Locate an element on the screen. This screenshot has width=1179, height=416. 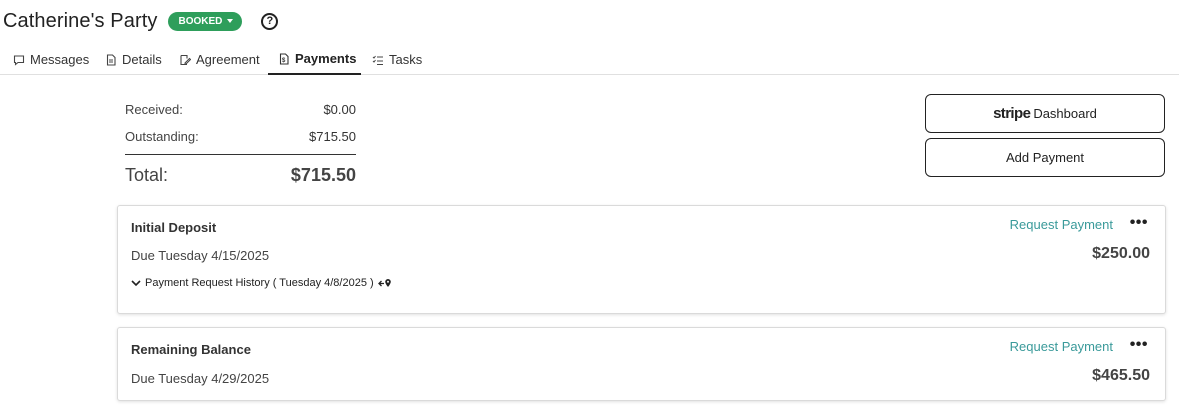
tab-label: Payments is located at coordinates (326, 58).